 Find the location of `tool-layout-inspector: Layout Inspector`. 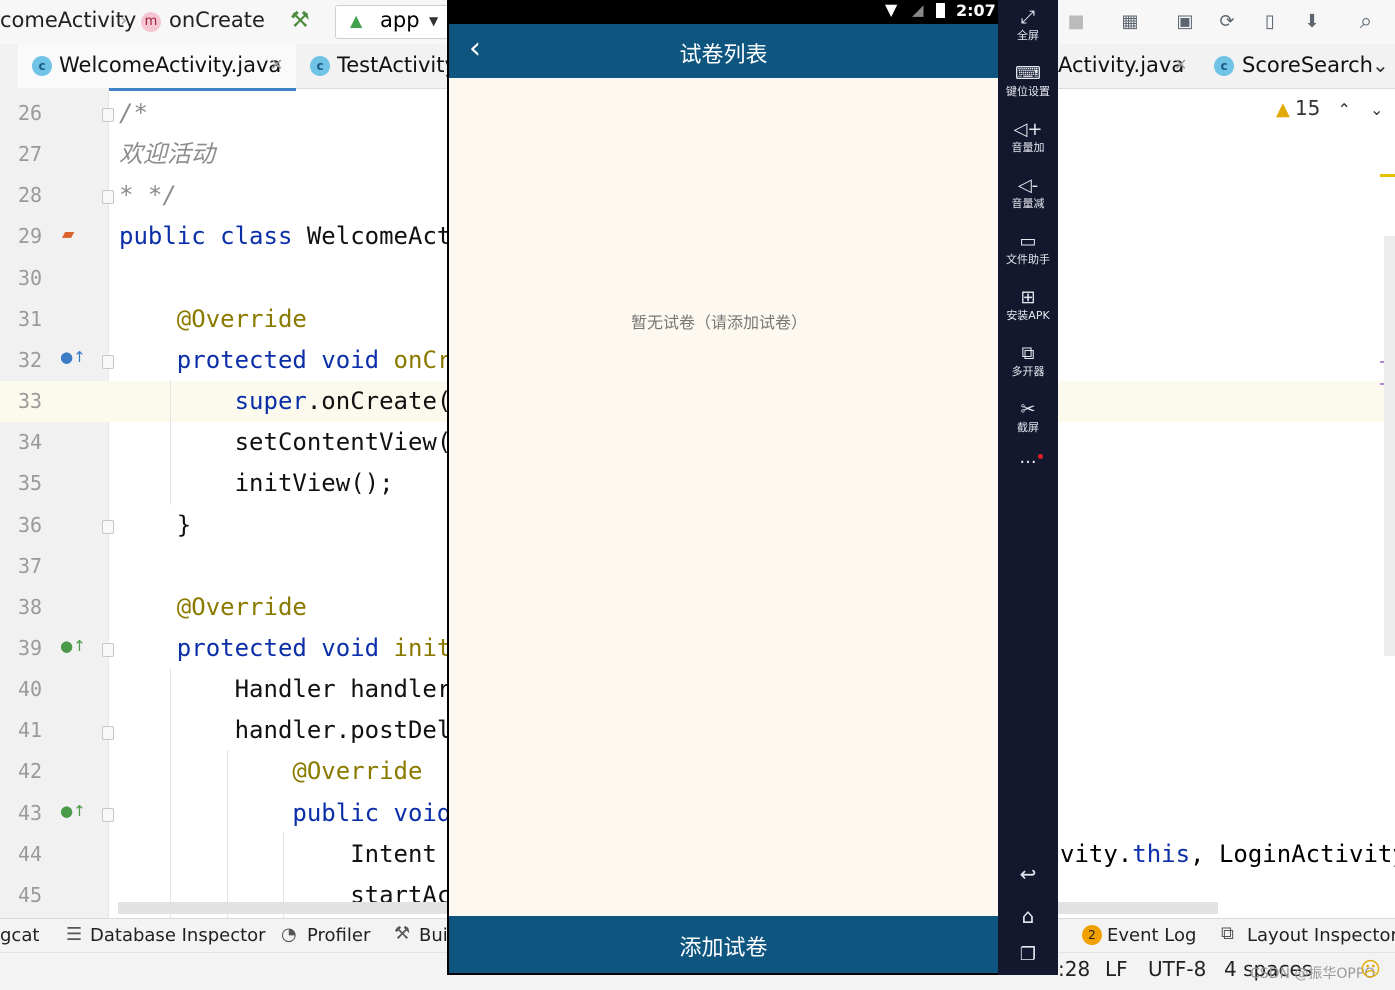

tool-layout-inspector: Layout Inspector is located at coordinates (1321, 935).